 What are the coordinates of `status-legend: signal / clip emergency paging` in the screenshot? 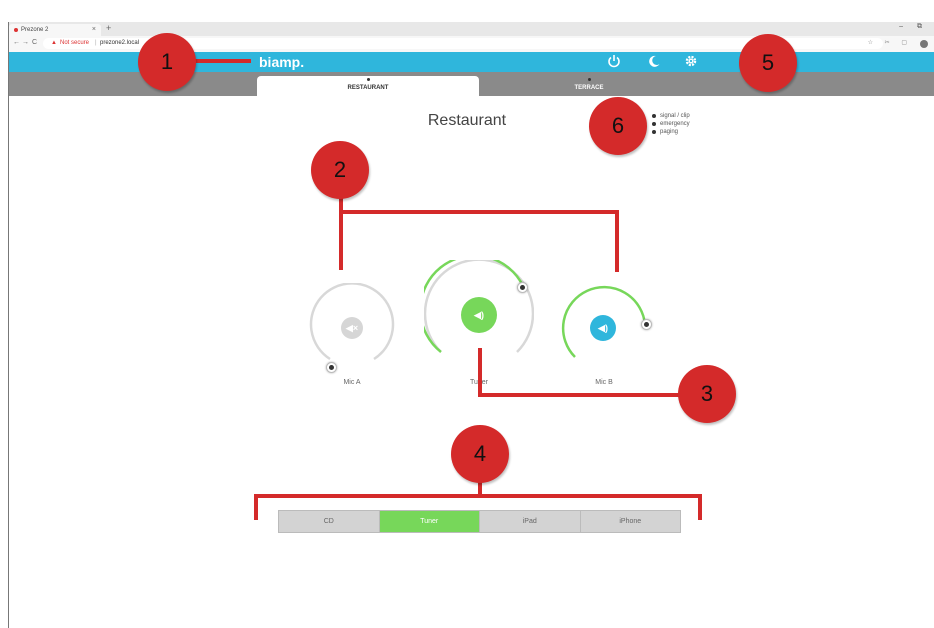 It's located at (671, 124).